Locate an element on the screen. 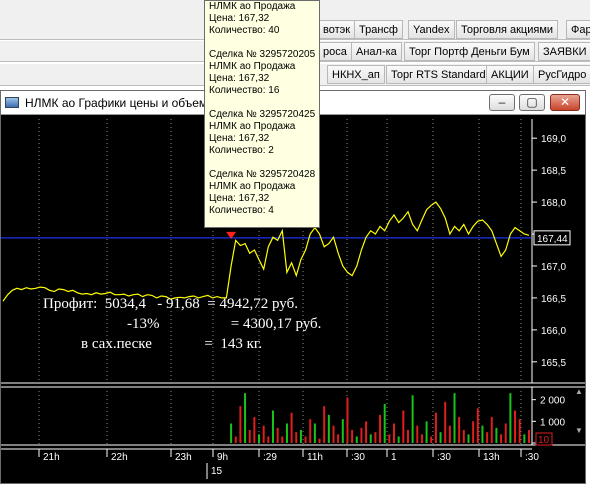 This screenshot has width=590, height=484. tooltip-line: Количество: 16 is located at coordinates (244, 90).